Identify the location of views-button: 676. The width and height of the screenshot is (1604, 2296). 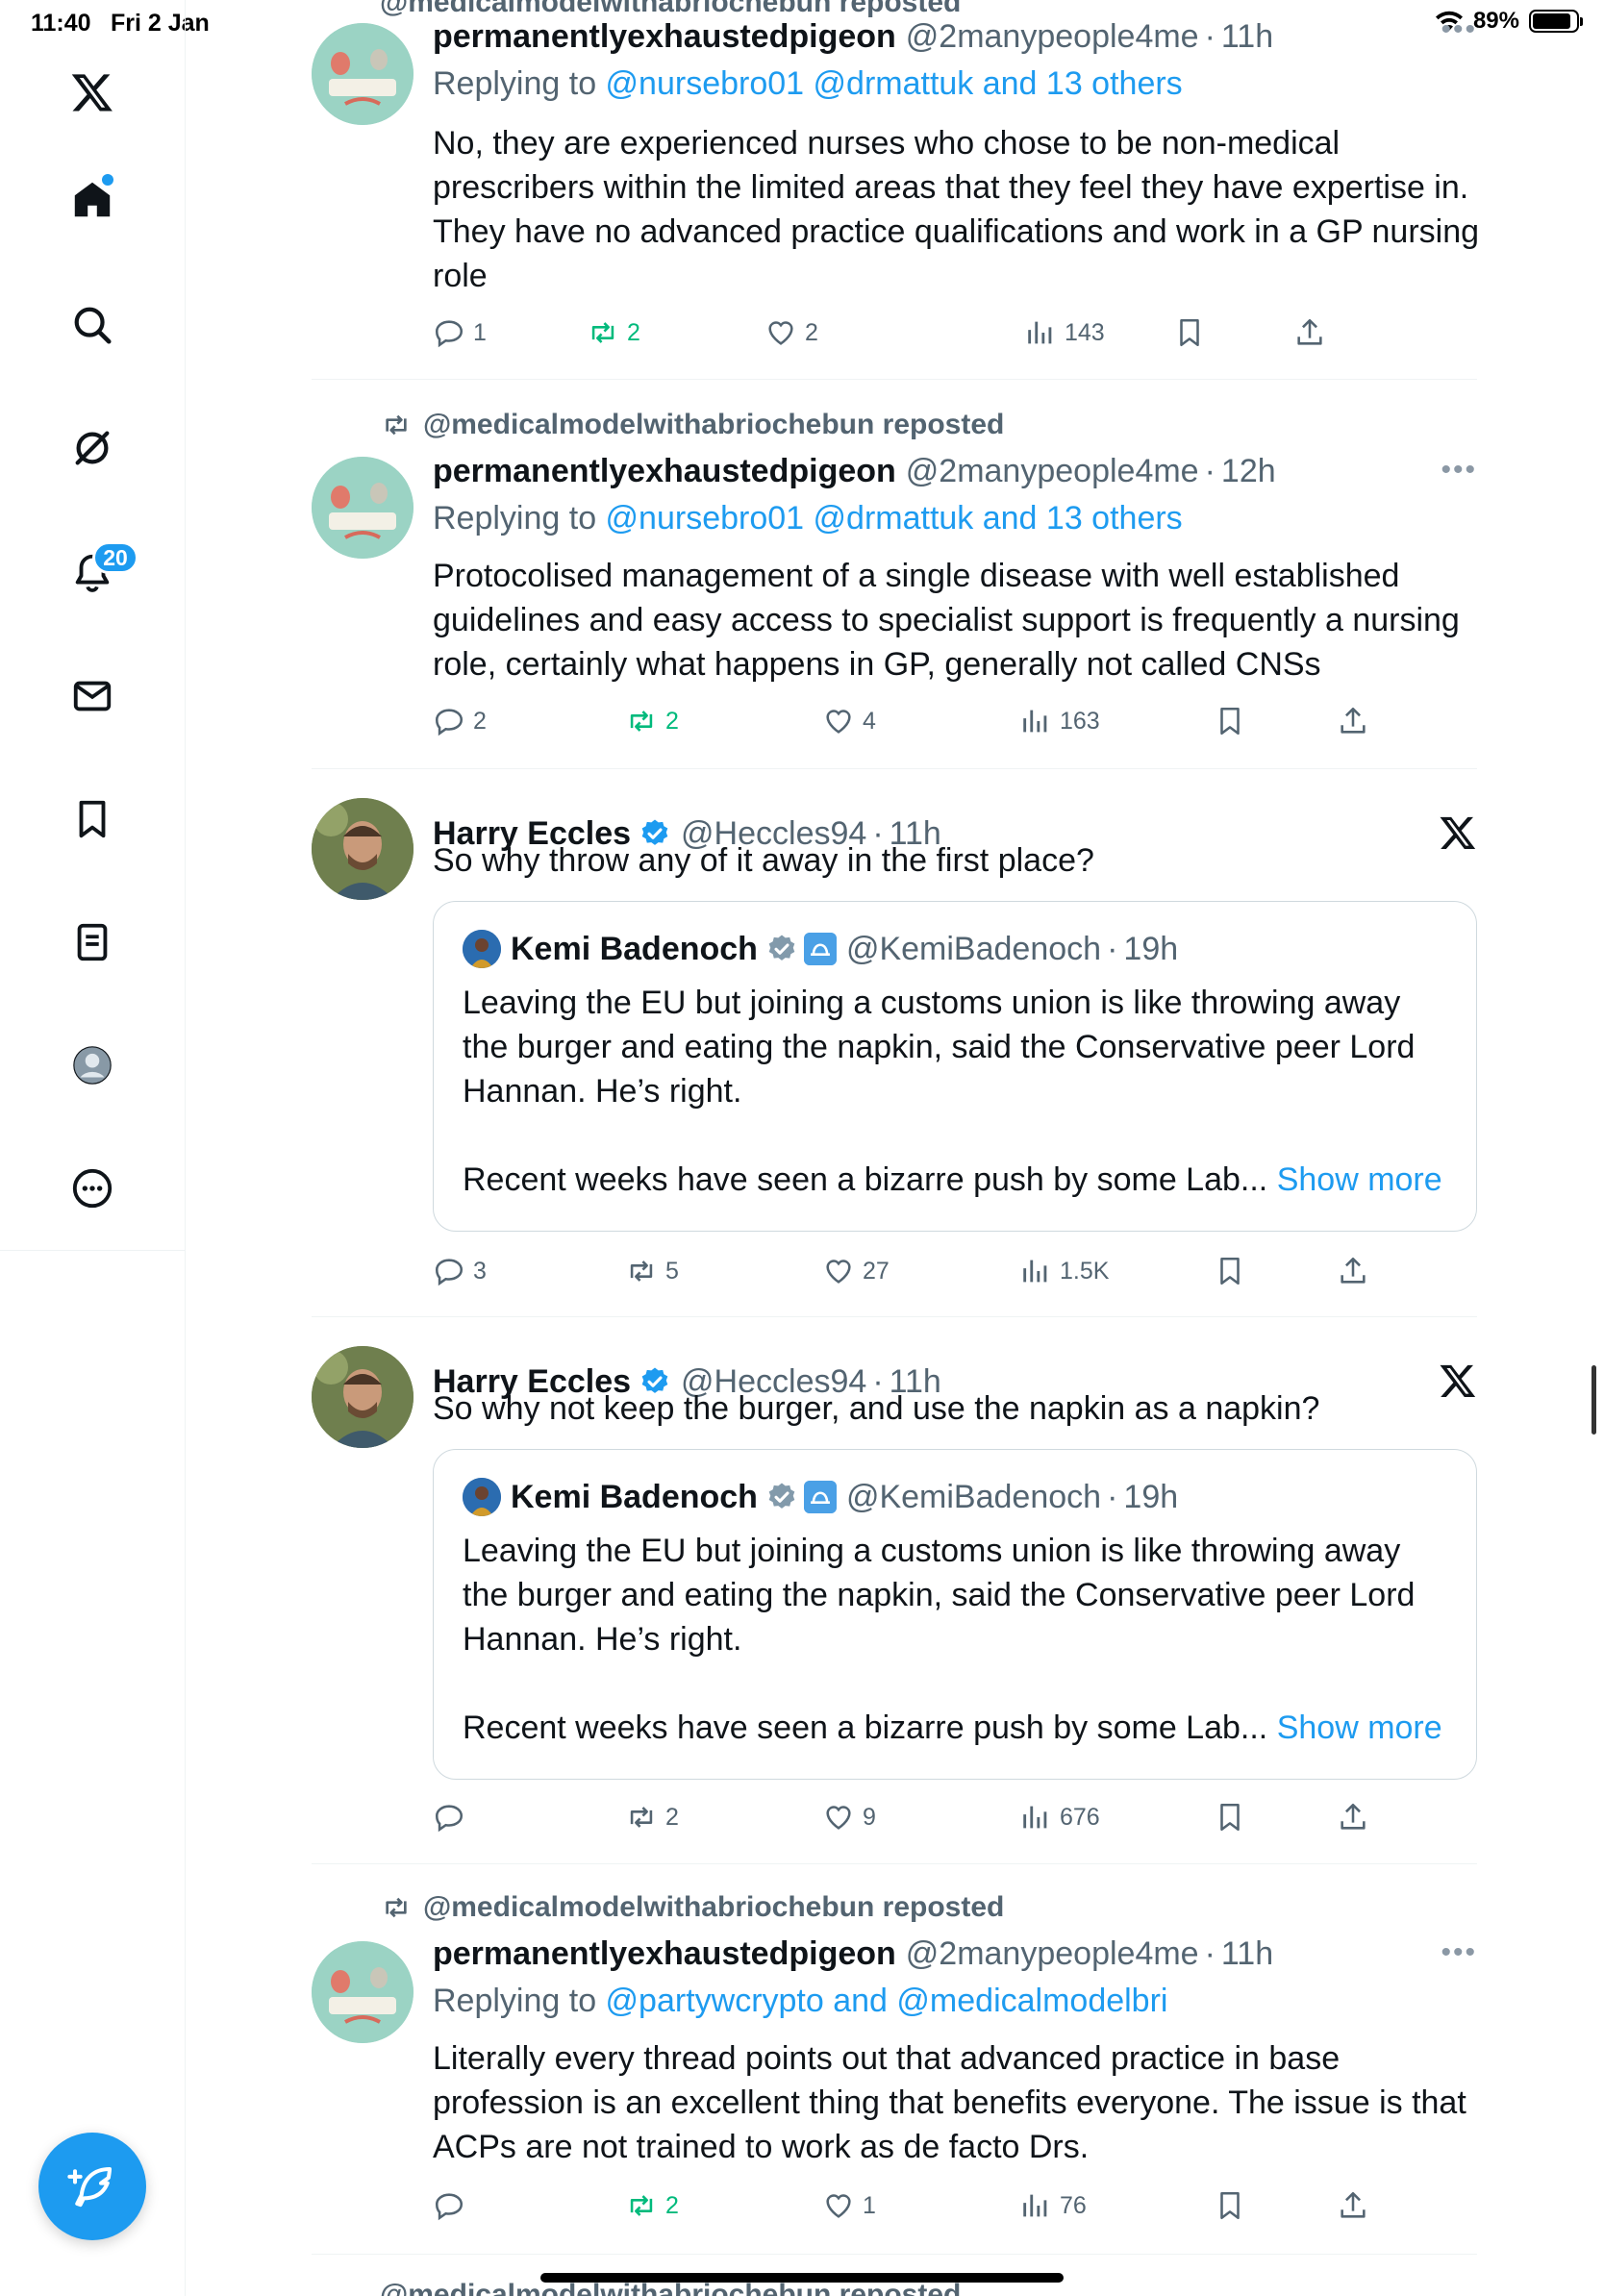
(1059, 1817).